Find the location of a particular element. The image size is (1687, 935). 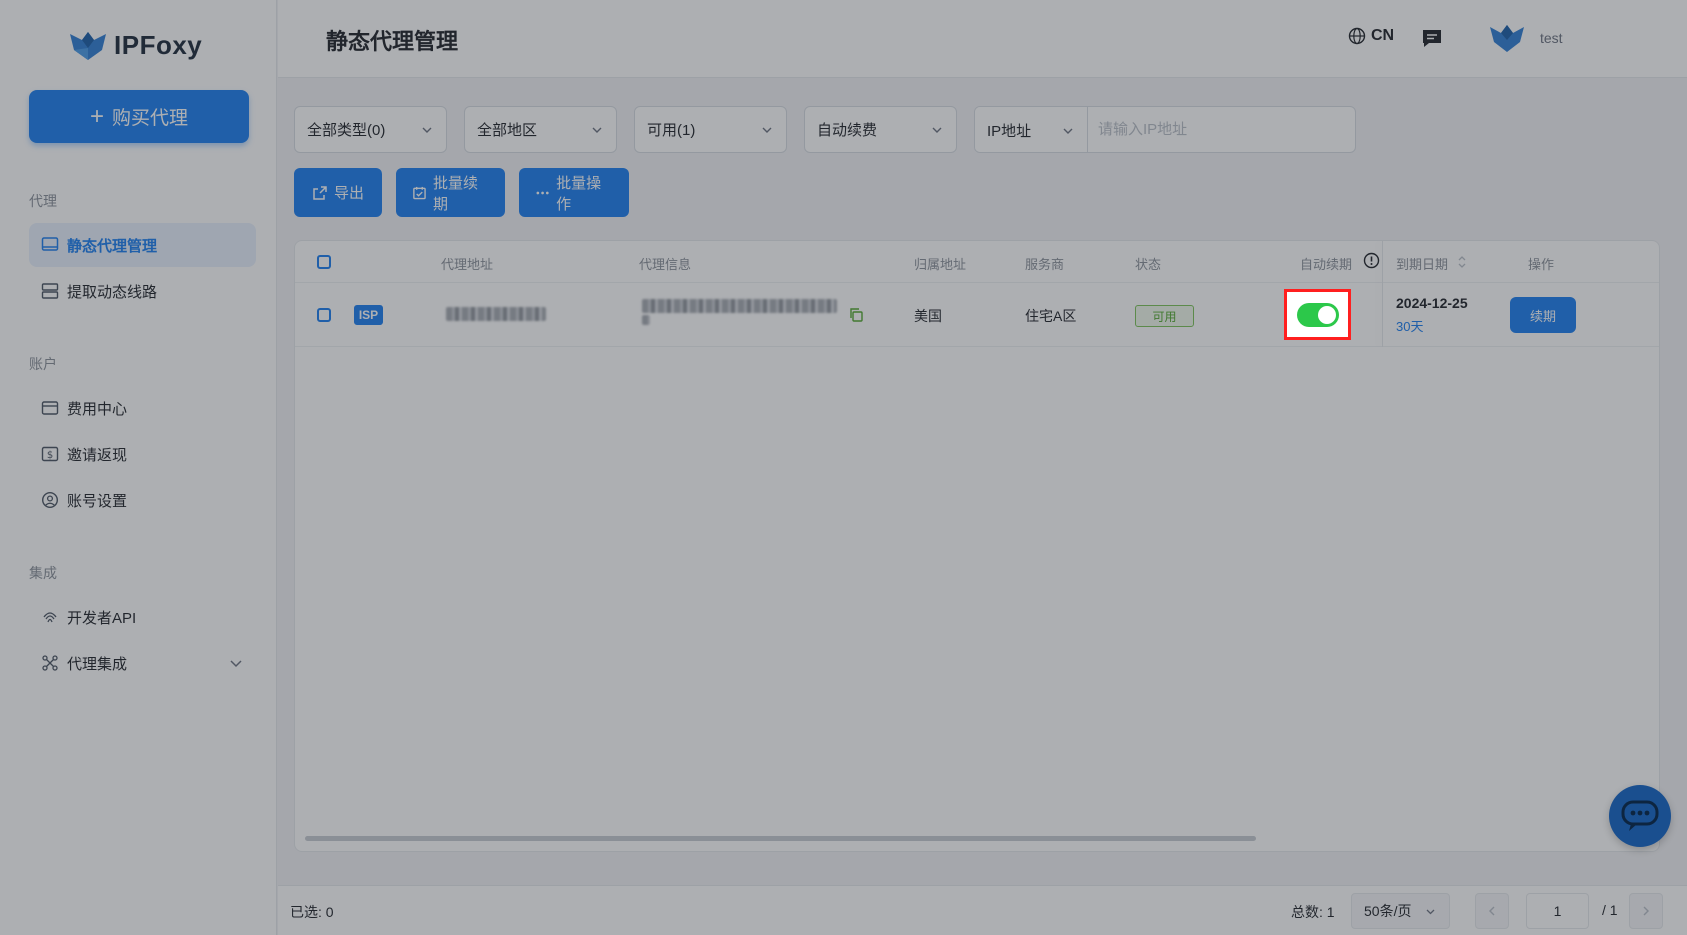

sort-icon is located at coordinates (1462, 262).